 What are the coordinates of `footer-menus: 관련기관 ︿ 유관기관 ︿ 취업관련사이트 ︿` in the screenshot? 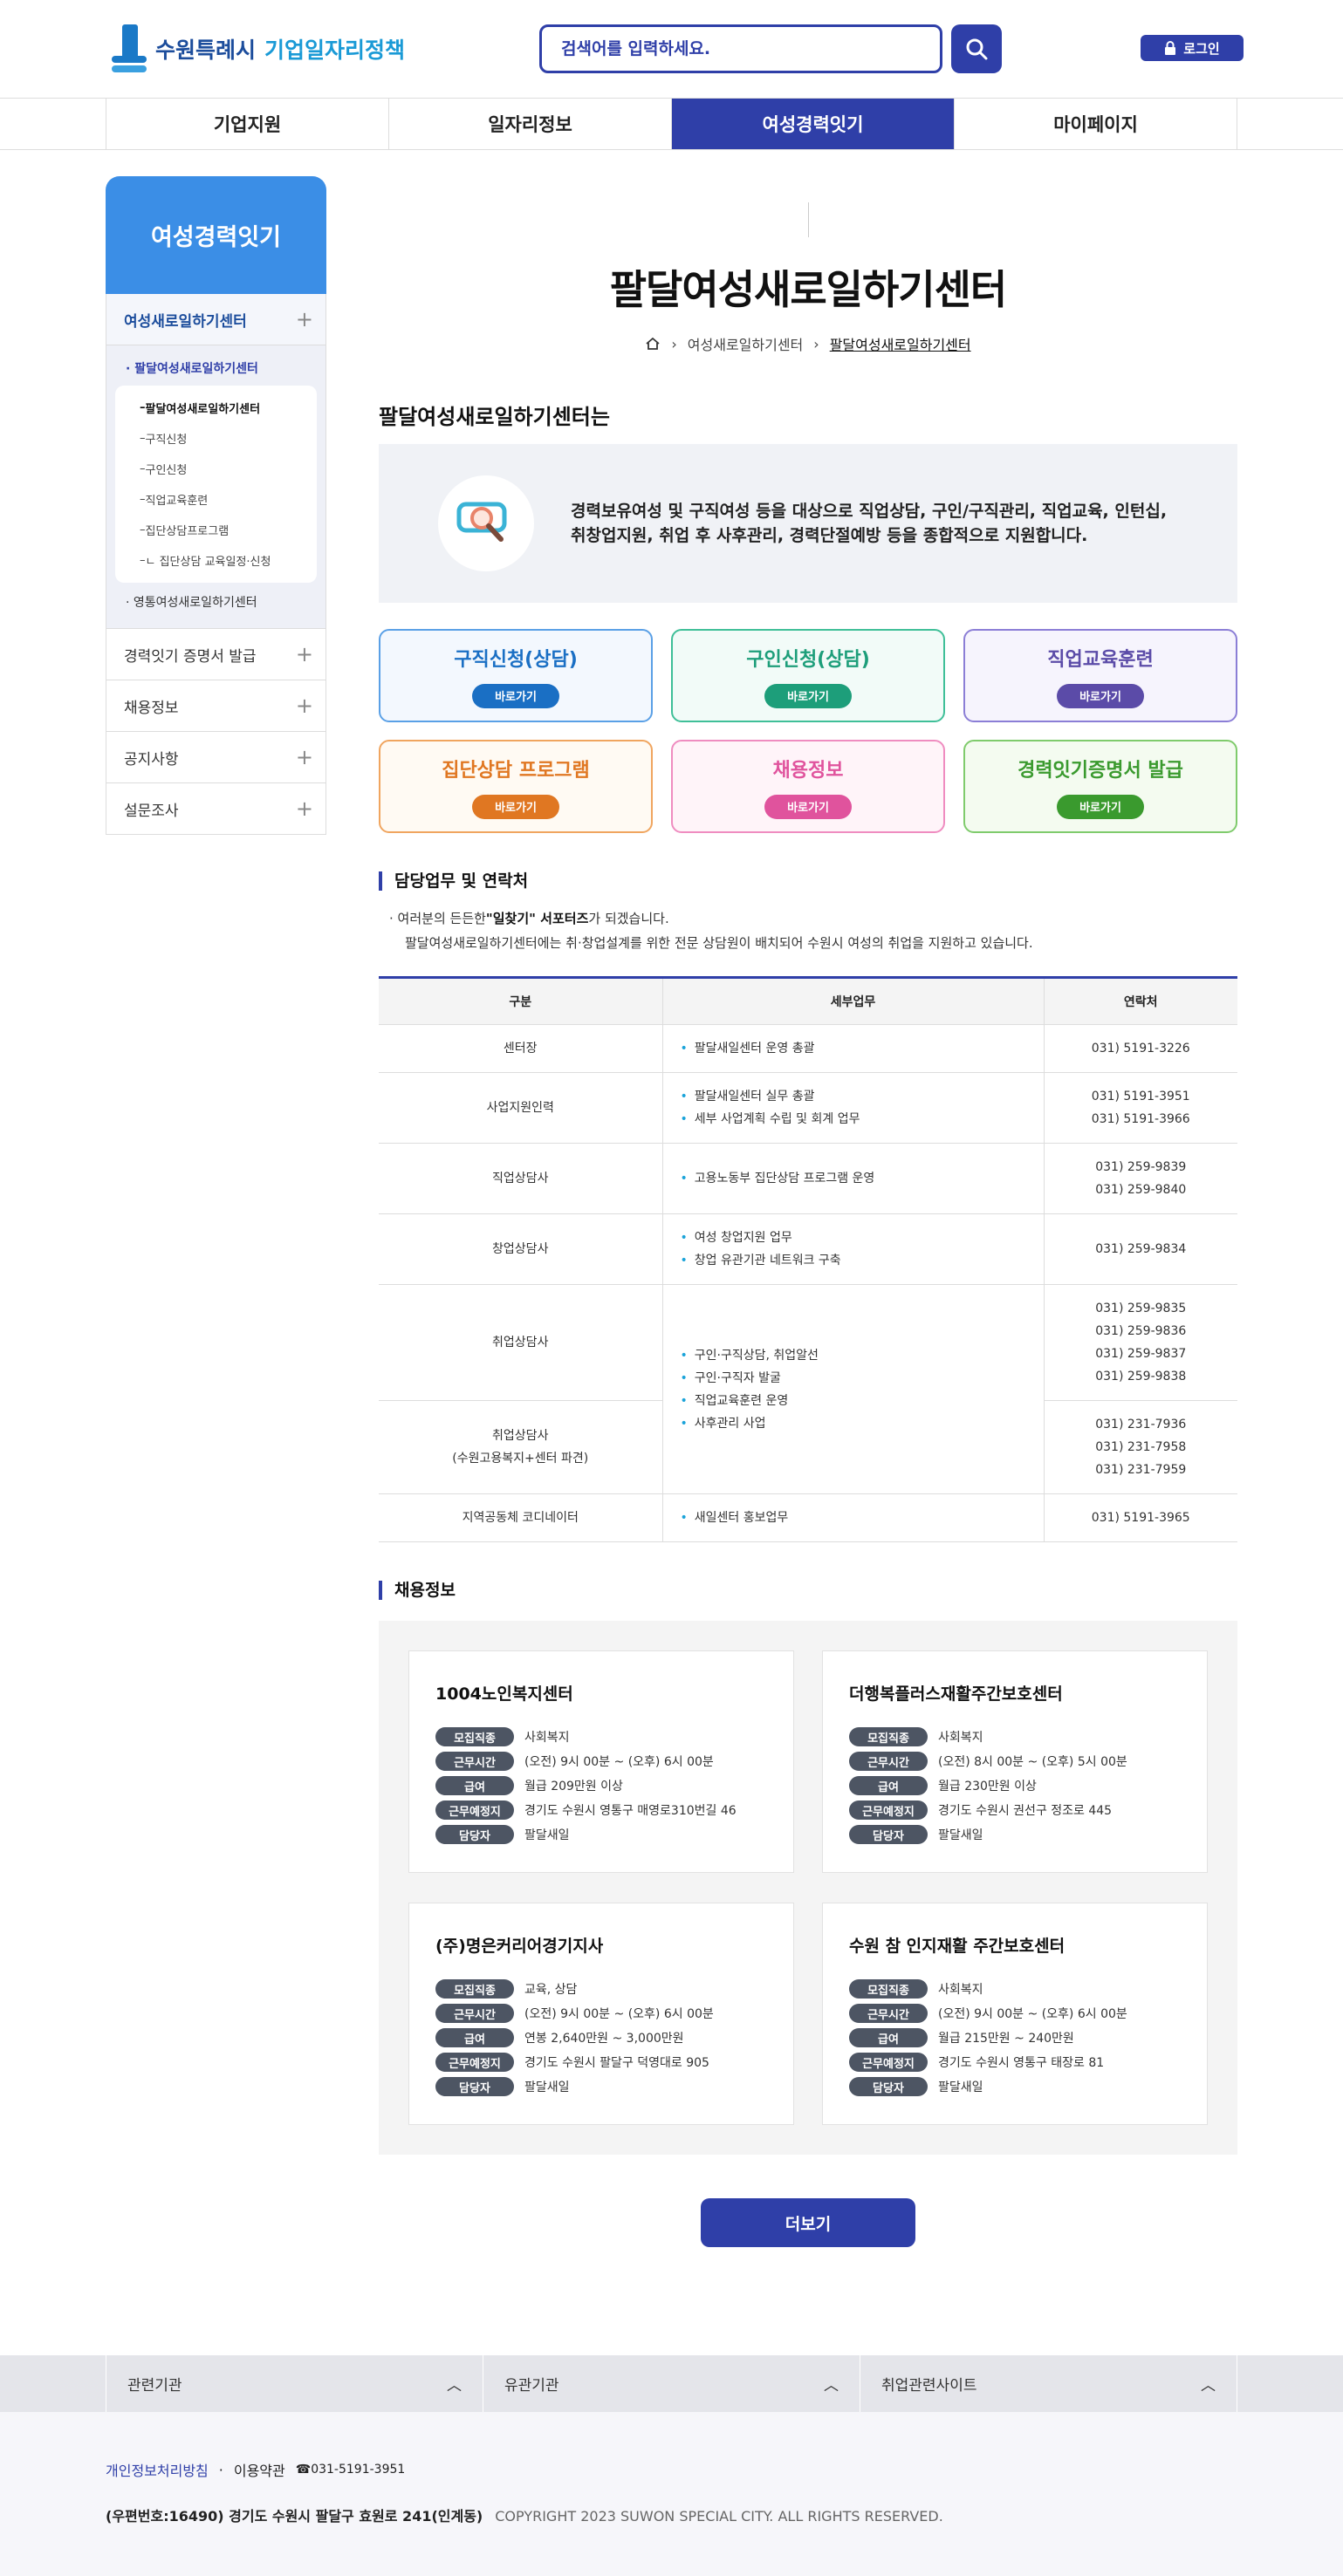 It's located at (671, 2383).